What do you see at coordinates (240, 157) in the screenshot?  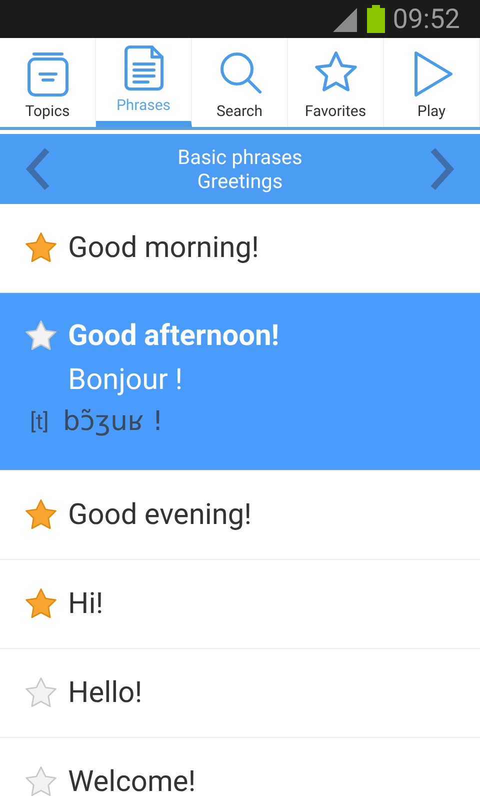 I see `header-title: Basic phrases` at bounding box center [240, 157].